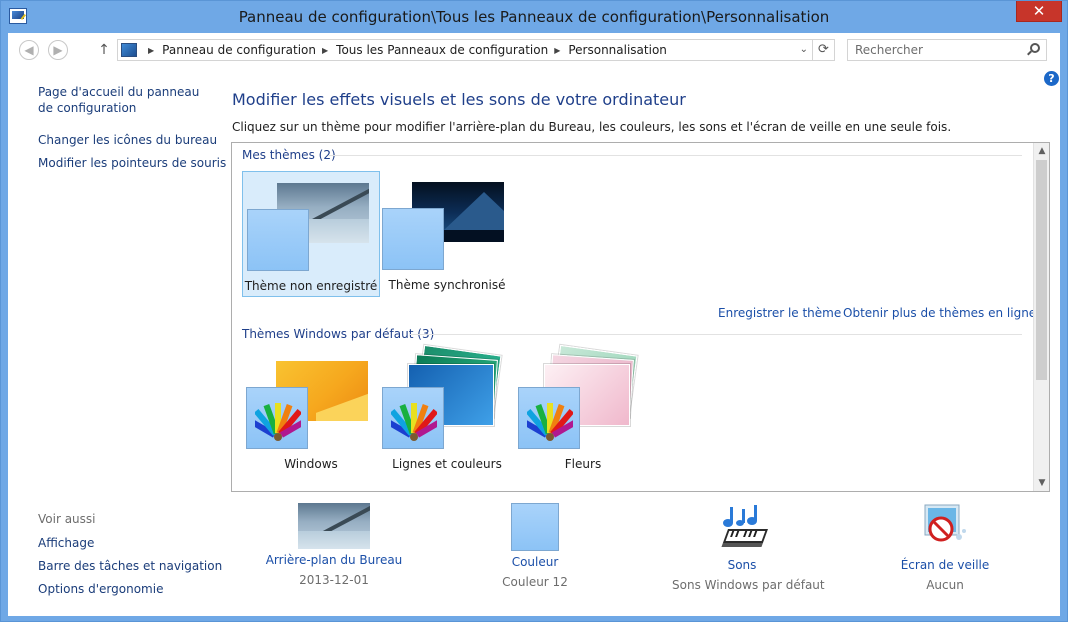 Image resolution: width=1068 pixels, height=622 pixels. What do you see at coordinates (100, 589) in the screenshot?
I see `ease-of-access-link: Options d'ergonomie` at bounding box center [100, 589].